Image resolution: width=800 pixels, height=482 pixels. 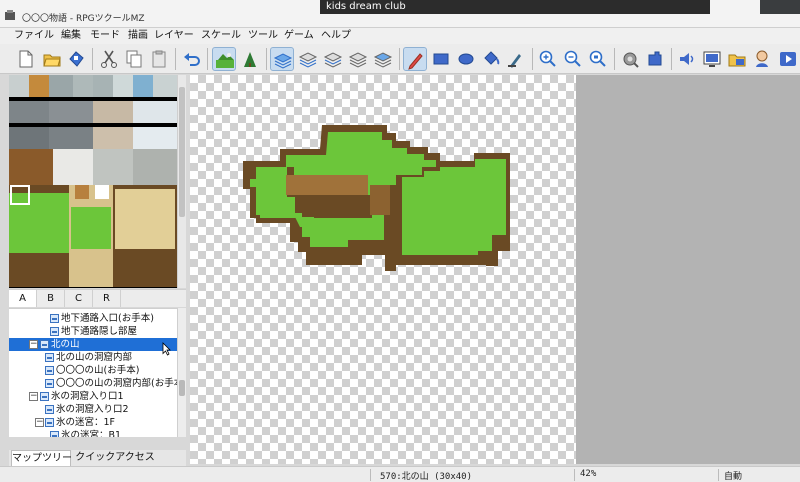 What do you see at coordinates (282, 59) in the screenshot?
I see `layer-auto-icon` at bounding box center [282, 59].